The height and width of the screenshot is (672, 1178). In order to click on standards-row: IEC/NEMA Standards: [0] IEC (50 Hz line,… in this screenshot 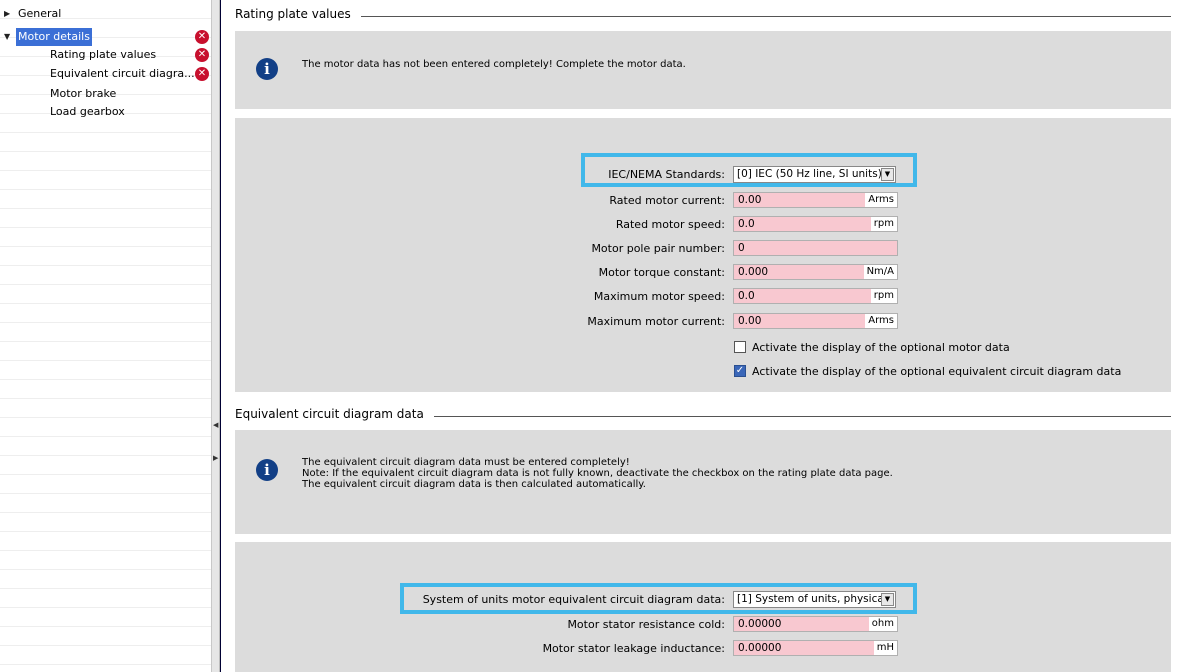, I will do `click(565, 174)`.